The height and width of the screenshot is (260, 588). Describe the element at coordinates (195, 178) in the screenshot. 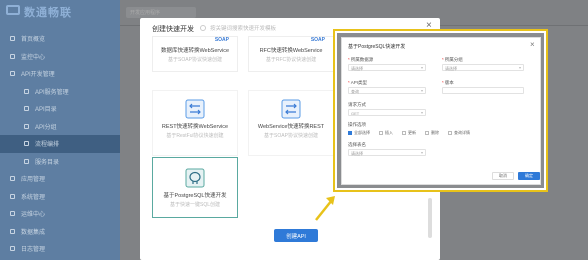

I see `postgresql-icon` at that location.